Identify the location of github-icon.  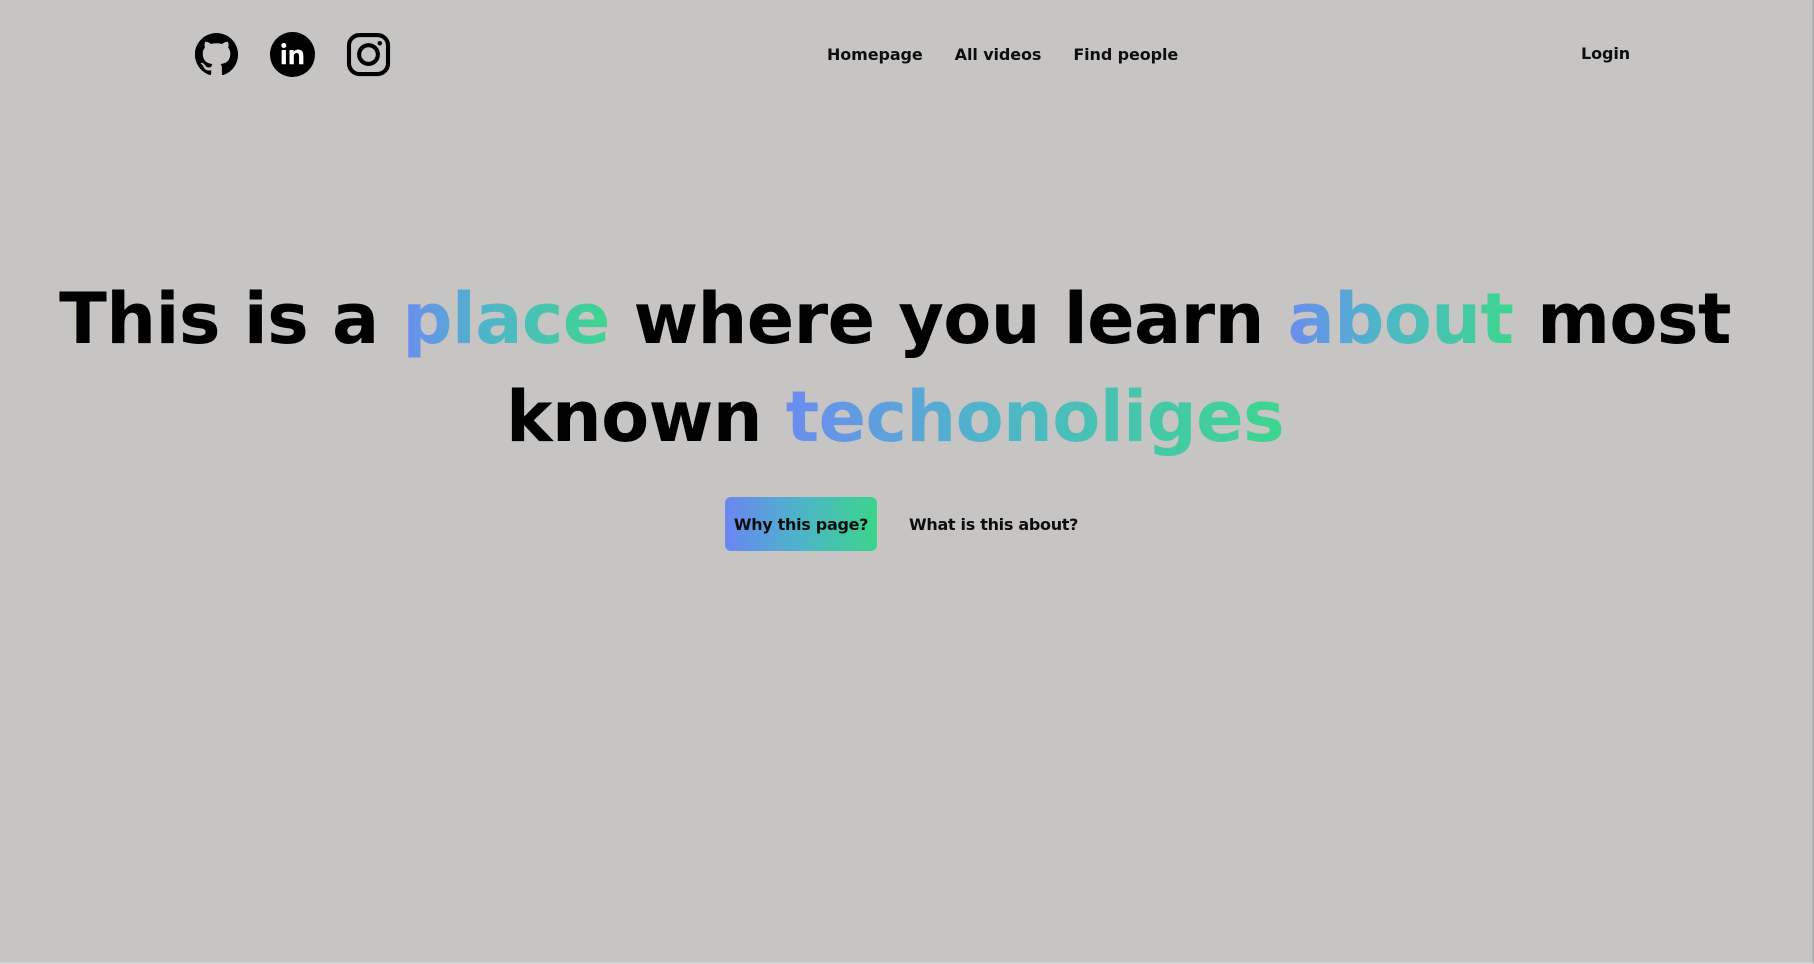
(216, 54).